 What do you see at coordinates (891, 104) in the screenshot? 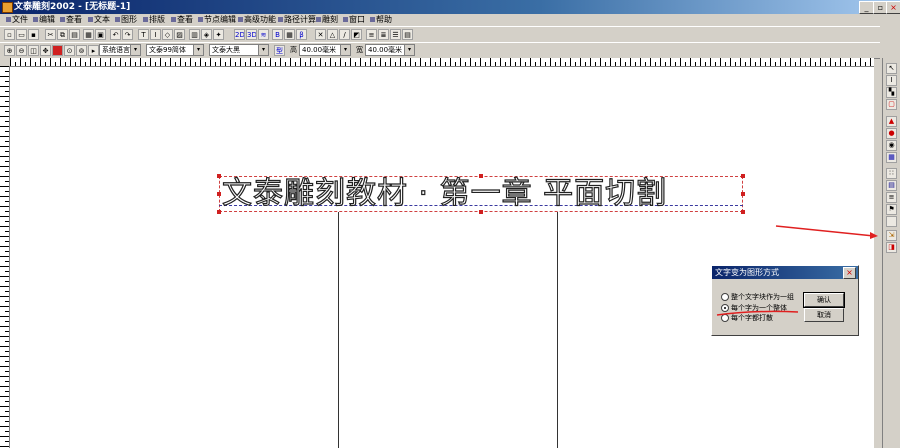
I see `rectangle-icon: ▢` at bounding box center [891, 104].